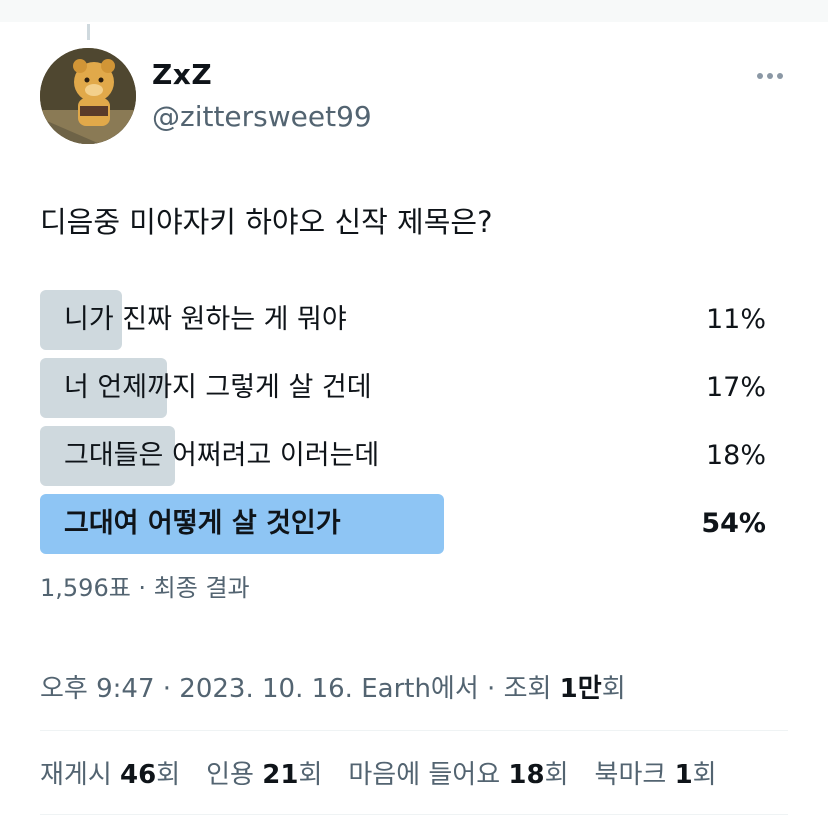 Image resolution: width=828 pixels, height=818 pixels. I want to click on avatar-image, so click(88, 96).